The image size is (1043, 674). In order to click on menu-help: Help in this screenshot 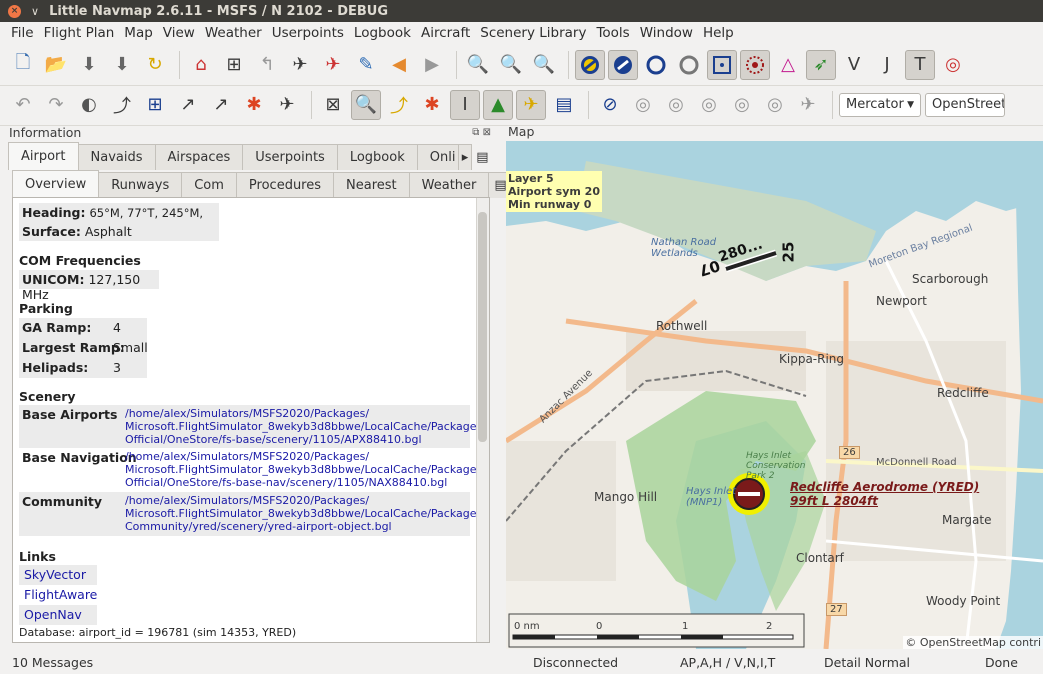, I will do `click(718, 33)`.